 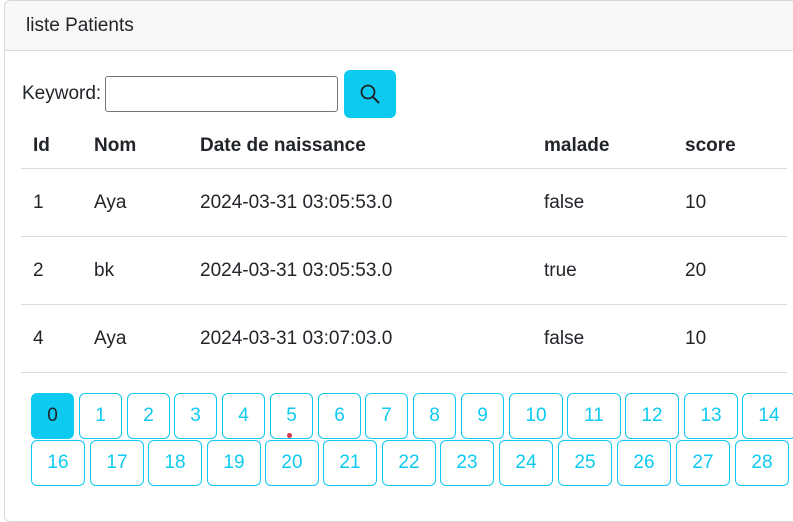 What do you see at coordinates (399, 26) in the screenshot?
I see `card-header: liste Patients` at bounding box center [399, 26].